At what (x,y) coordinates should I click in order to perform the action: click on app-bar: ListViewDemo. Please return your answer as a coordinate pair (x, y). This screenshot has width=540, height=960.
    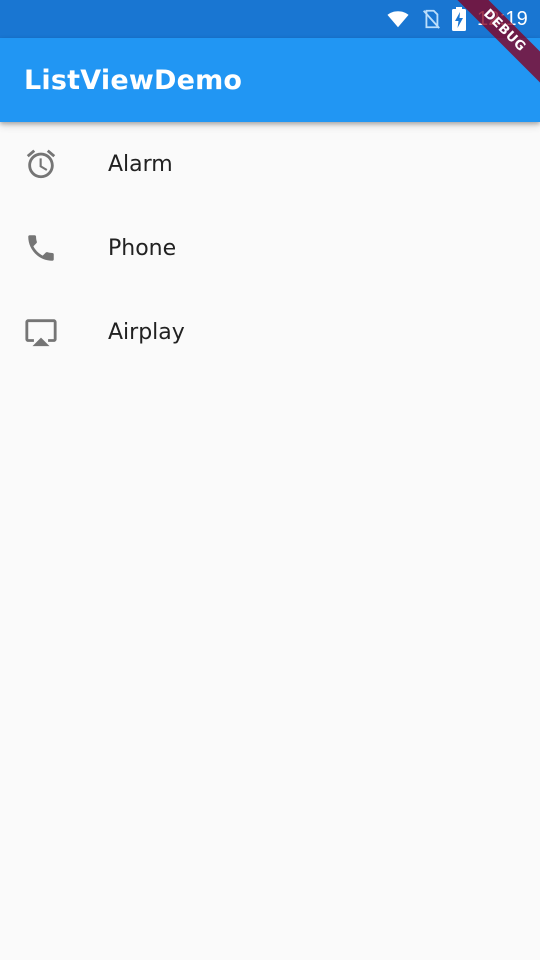
    Looking at the image, I should click on (270, 80).